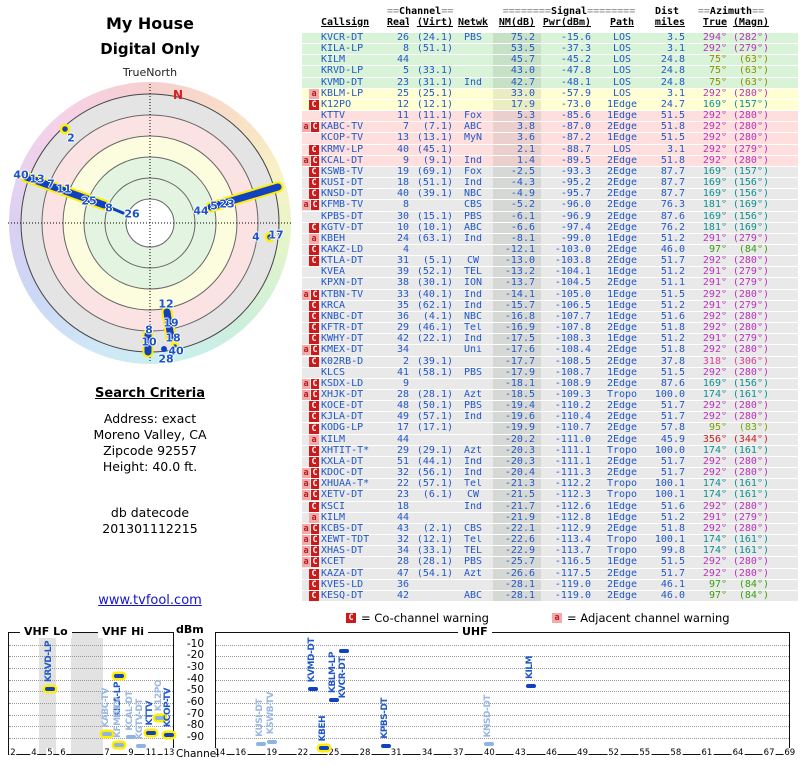 This screenshot has width=800, height=768. I want to click on real-channel: 12, so click(402, 104).